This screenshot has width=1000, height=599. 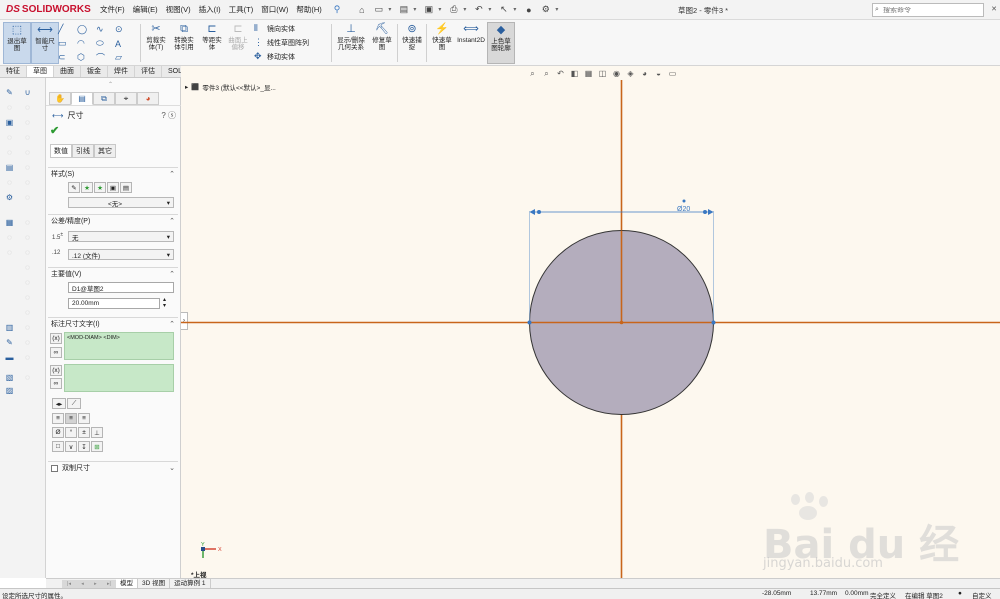 I want to click on polygon-icon: ⬡, so click(x=86, y=57).